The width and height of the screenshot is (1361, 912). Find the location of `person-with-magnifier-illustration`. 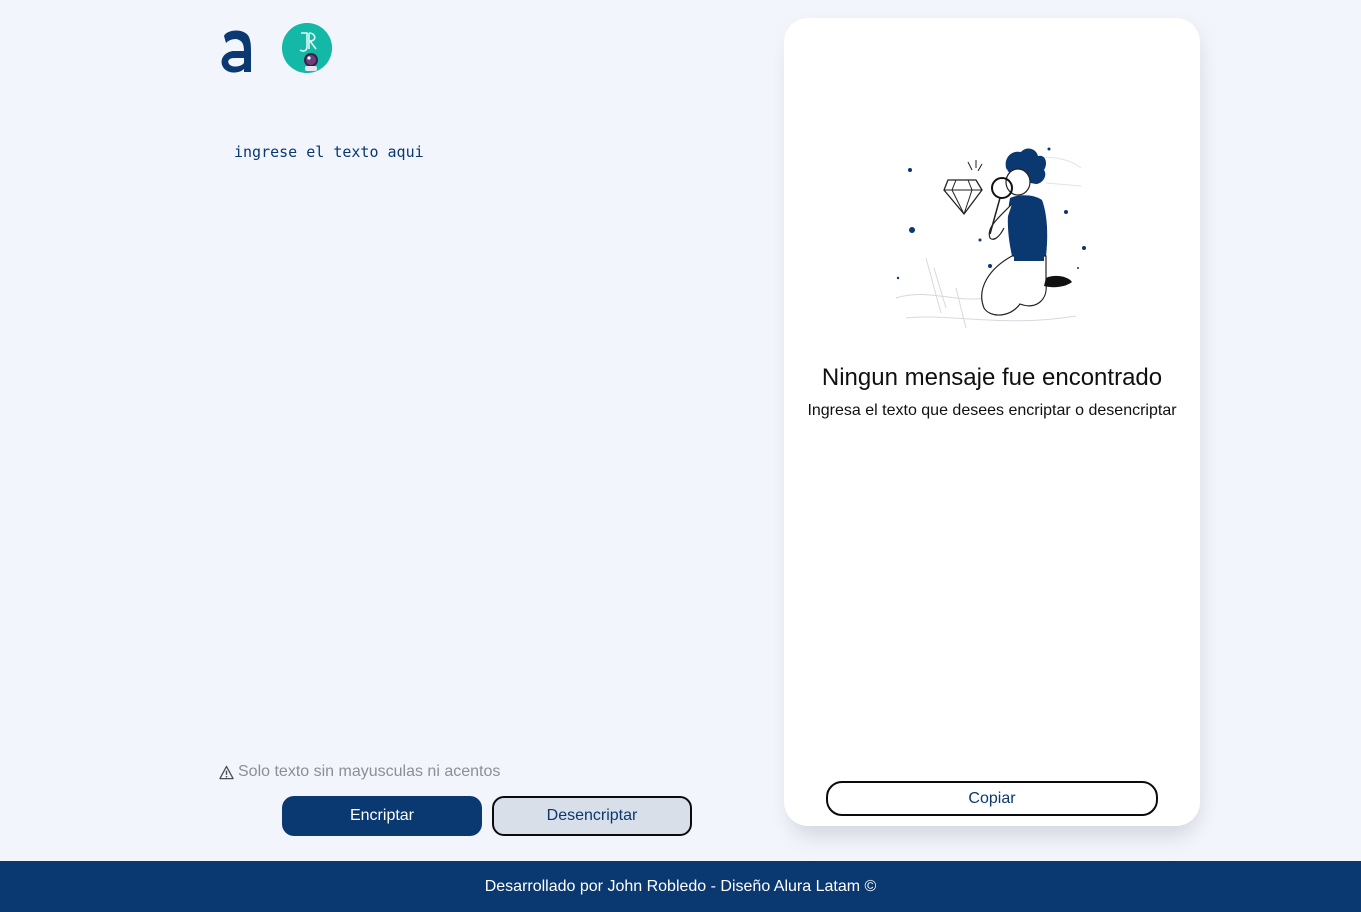

person-with-magnifier-illustration is located at coordinates (990, 238).